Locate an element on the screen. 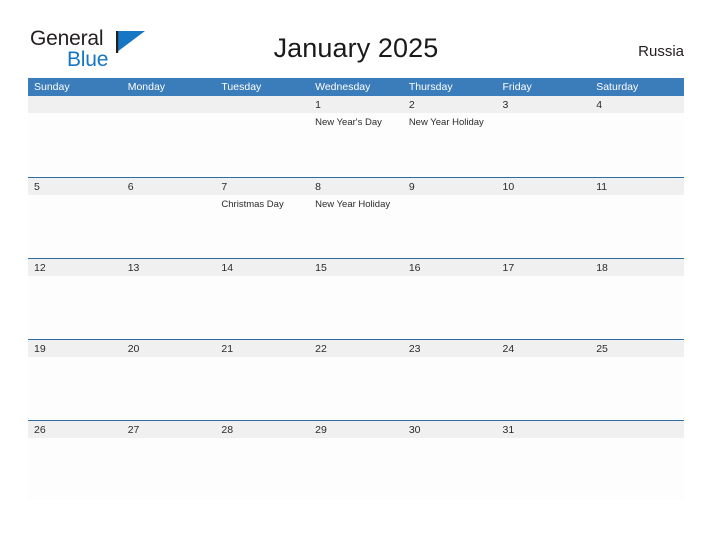 This screenshot has width=712, height=550. day-number: 3 is located at coordinates (544, 104).